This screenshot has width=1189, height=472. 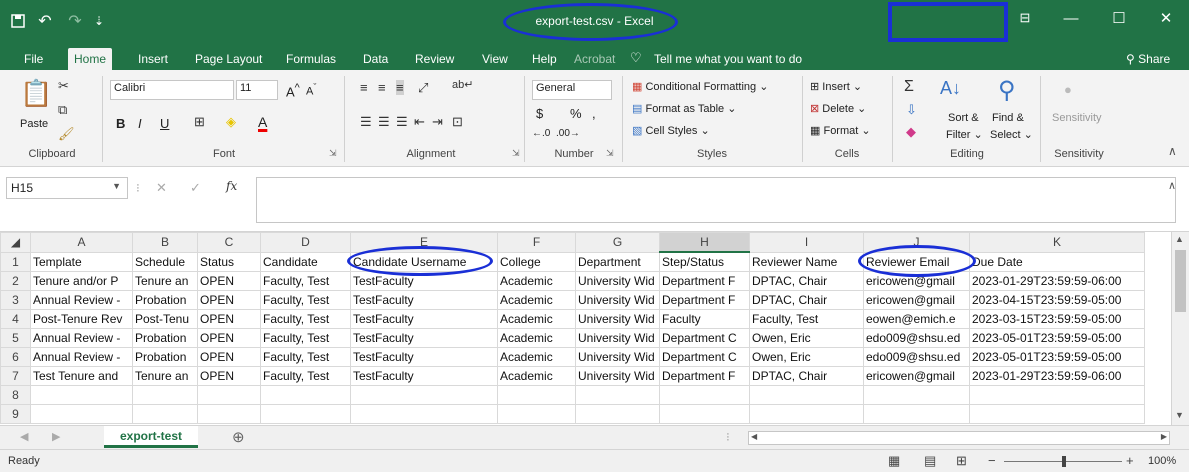 I want to click on align-middle-icon: ≡, so click(x=382, y=87).